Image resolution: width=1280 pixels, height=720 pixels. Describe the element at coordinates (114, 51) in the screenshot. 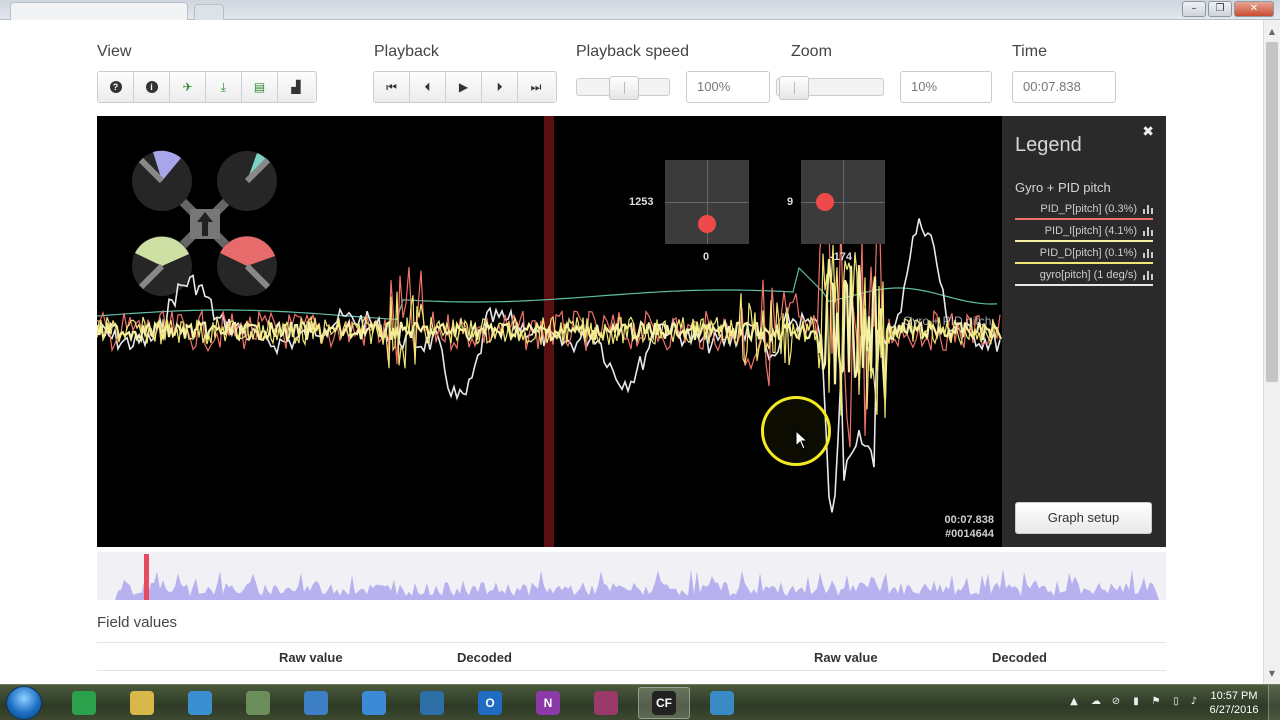

I see `view-label: View` at that location.